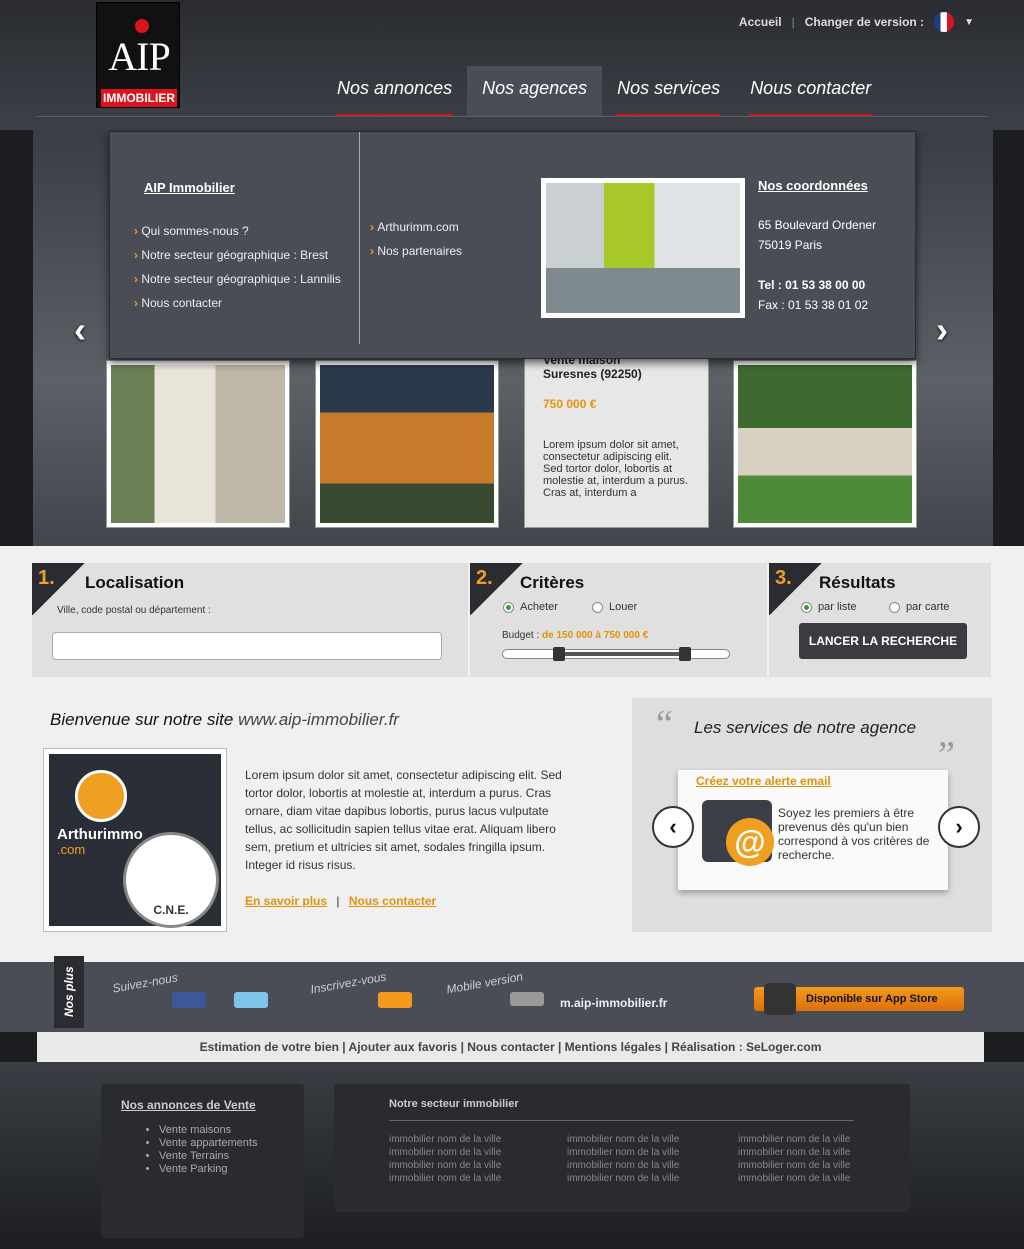 The image size is (1024, 1249). What do you see at coordinates (171, 880) in the screenshot?
I see `cne-badge: C.N.E.` at bounding box center [171, 880].